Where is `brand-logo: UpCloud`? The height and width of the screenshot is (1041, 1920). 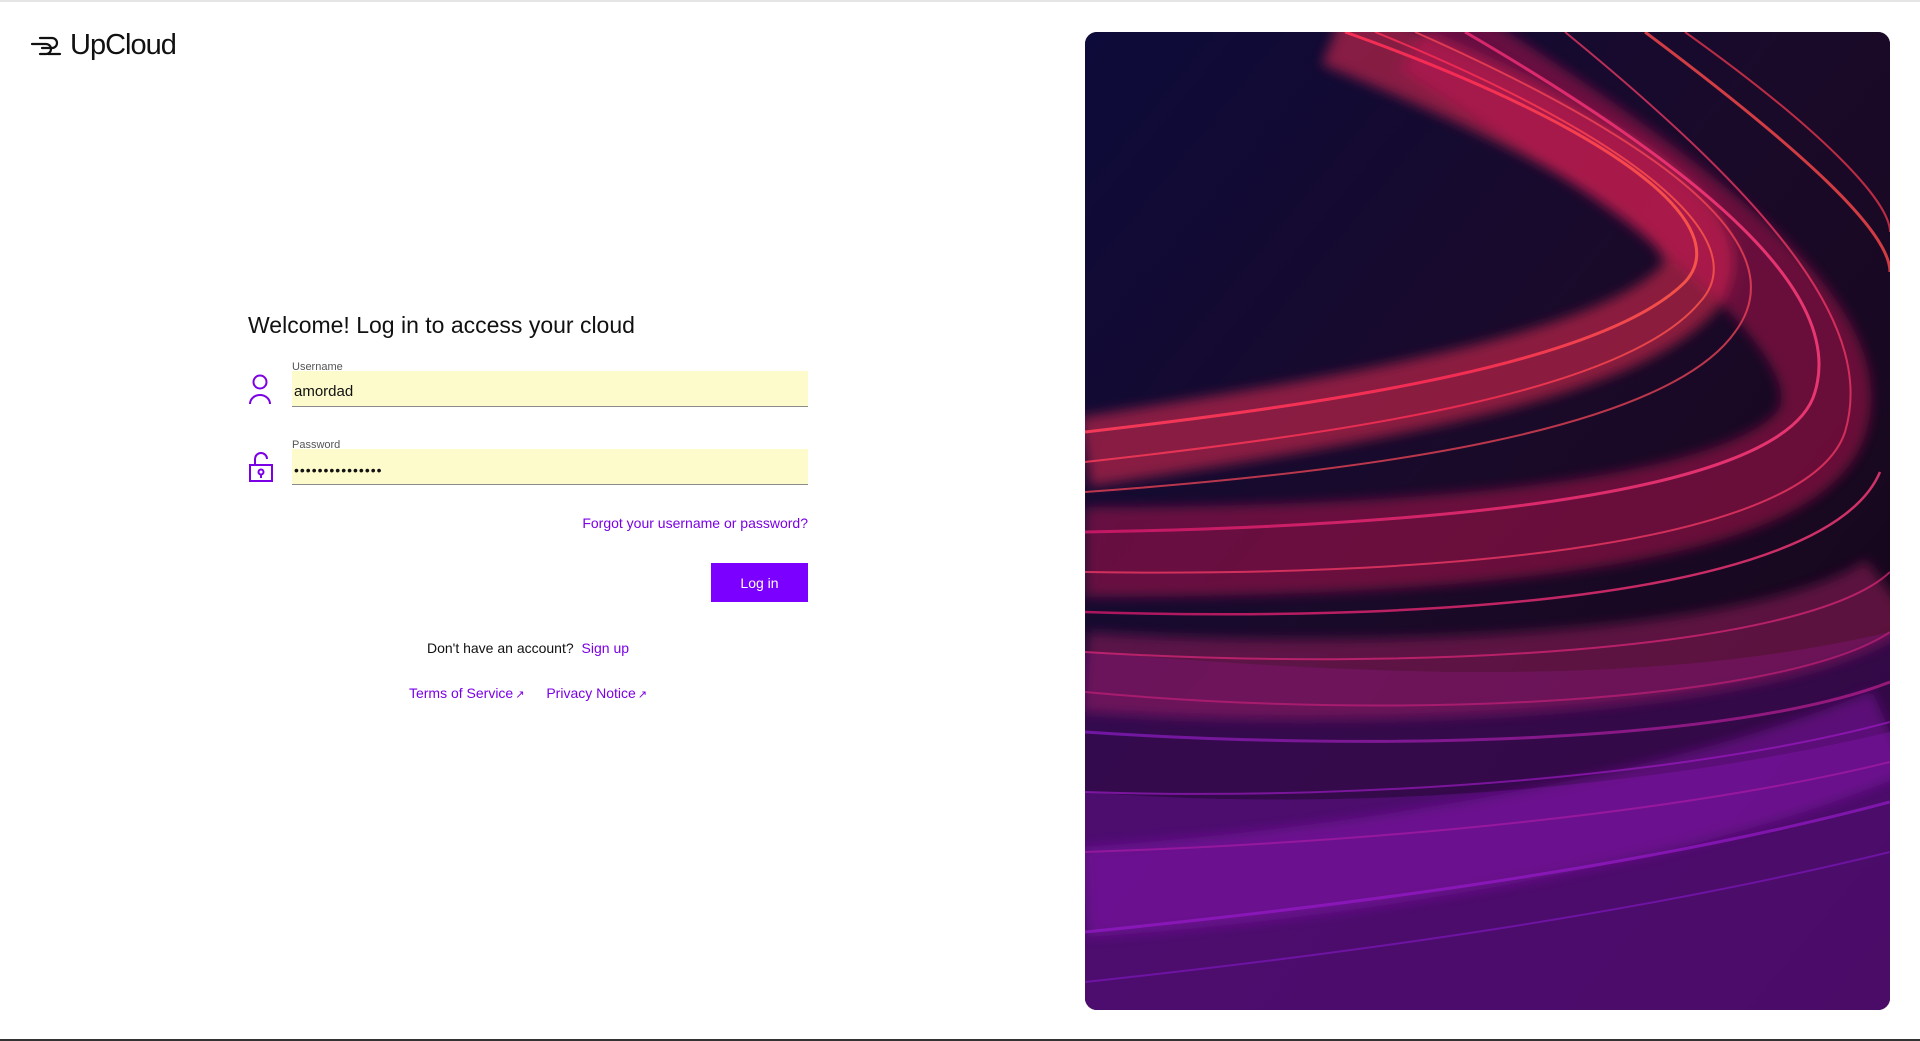 brand-logo: UpCloud is located at coordinates (103, 45).